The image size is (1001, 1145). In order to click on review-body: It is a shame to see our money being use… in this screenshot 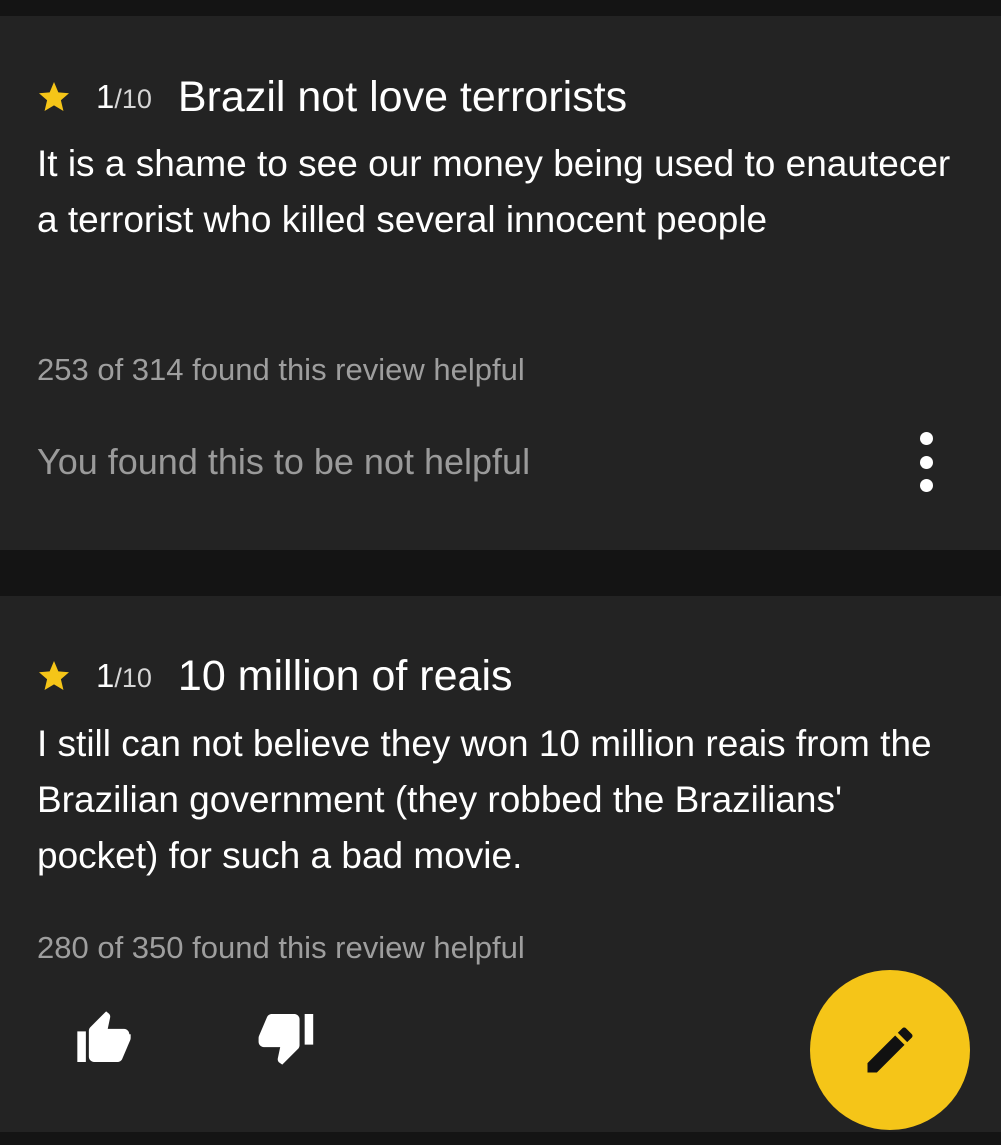, I will do `click(494, 191)`.